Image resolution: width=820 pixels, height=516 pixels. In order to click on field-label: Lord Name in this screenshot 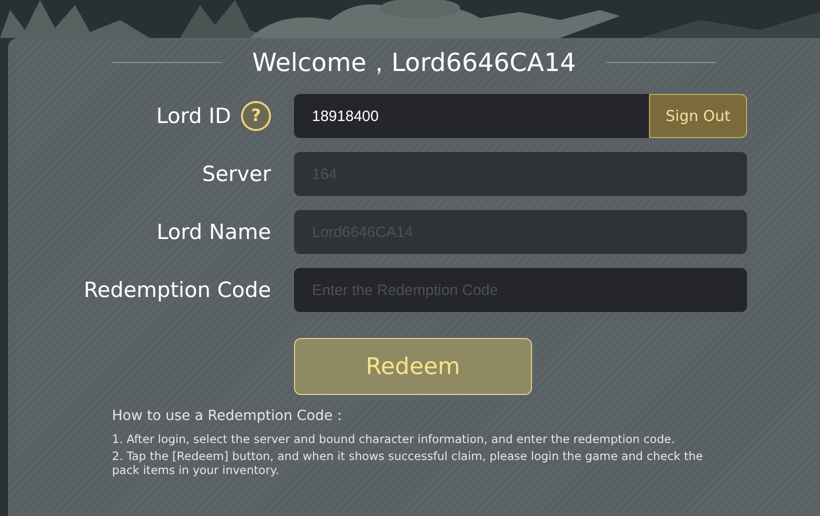, I will do `click(213, 232)`.